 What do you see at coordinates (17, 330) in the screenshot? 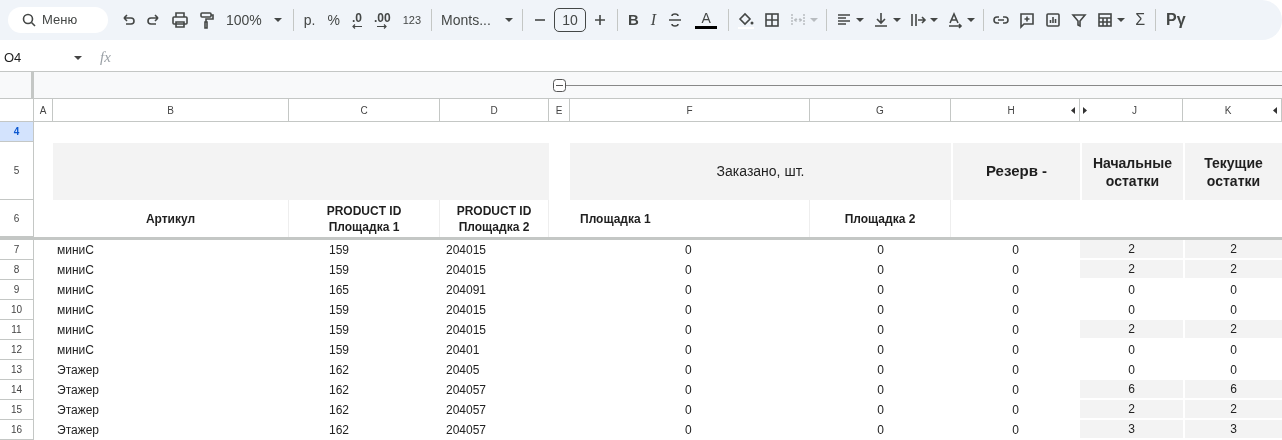
I see `row-header: 11` at bounding box center [17, 330].